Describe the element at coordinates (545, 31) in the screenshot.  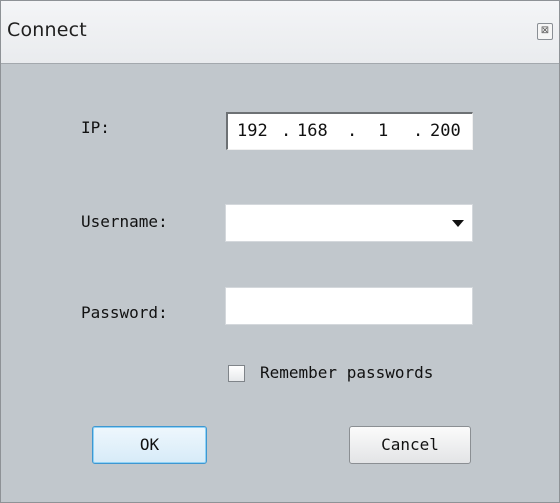
I see `close-icon: ⊠` at that location.